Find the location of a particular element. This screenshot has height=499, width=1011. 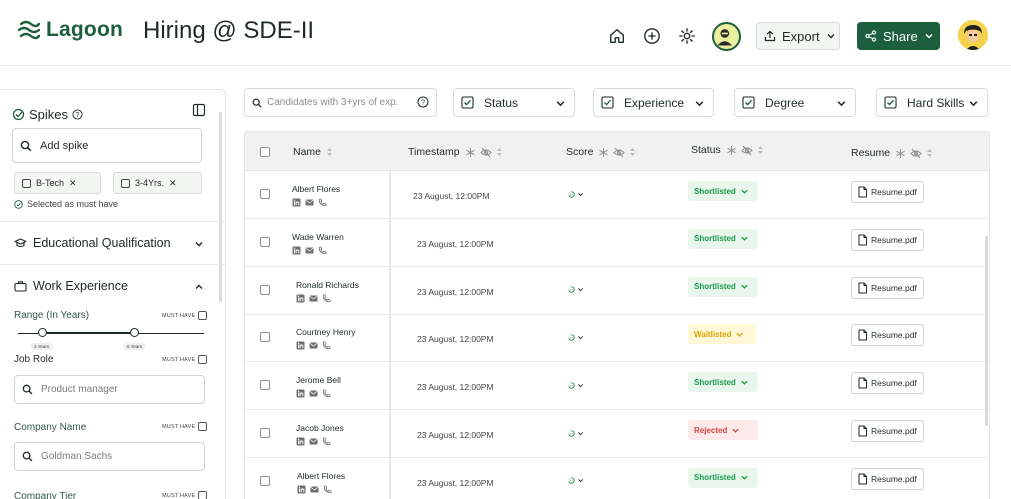

export-button: Export is located at coordinates (798, 36).